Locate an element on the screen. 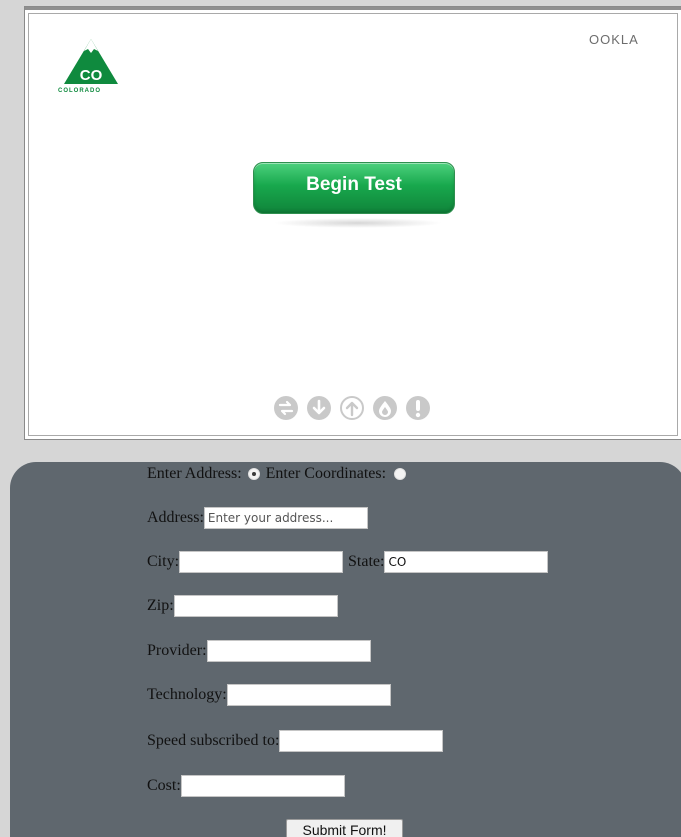 The image size is (681, 837). jitter-icon is located at coordinates (385, 408).